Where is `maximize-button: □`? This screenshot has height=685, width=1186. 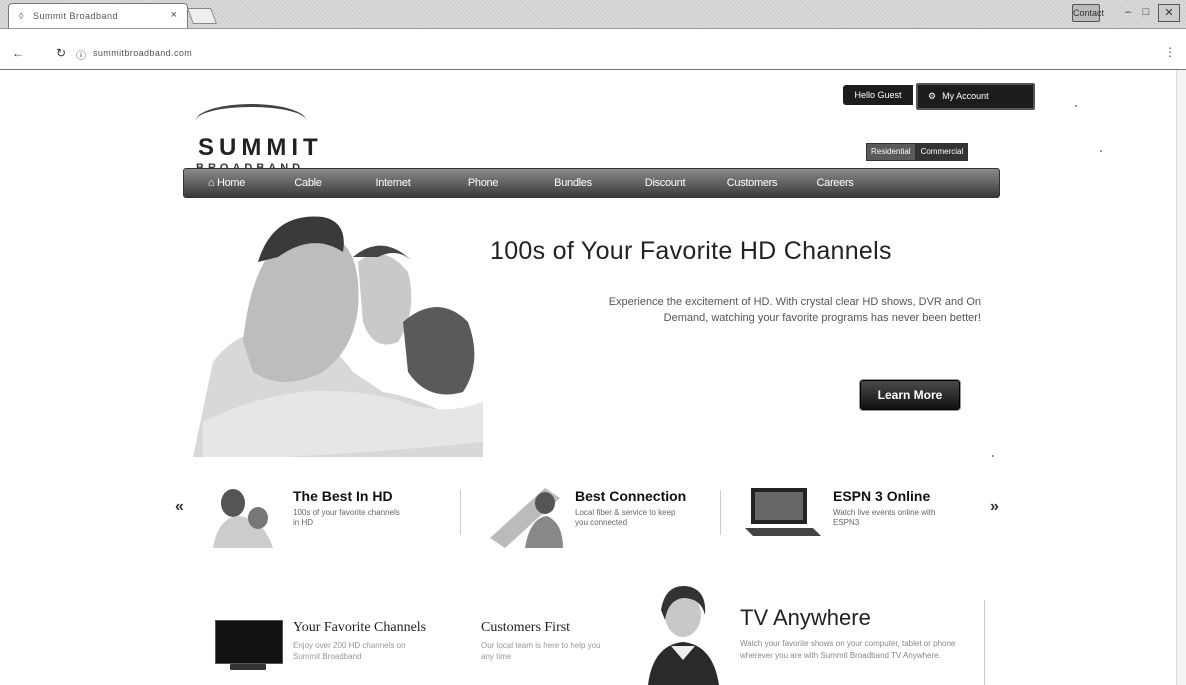
maximize-button: □ is located at coordinates (1146, 12).